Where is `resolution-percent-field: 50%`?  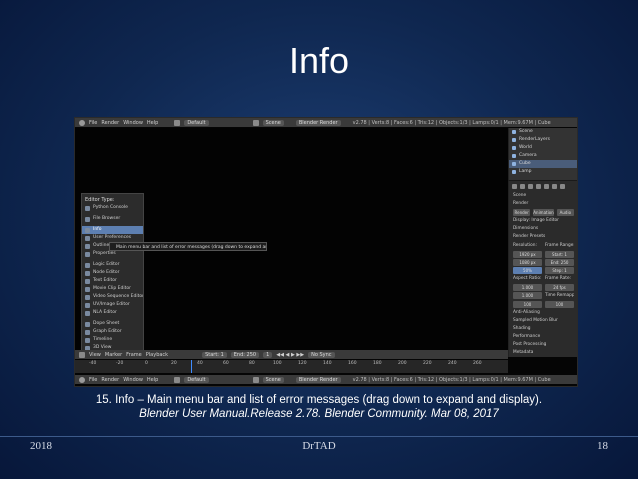
resolution-percent-field: 50% is located at coordinates (527, 270).